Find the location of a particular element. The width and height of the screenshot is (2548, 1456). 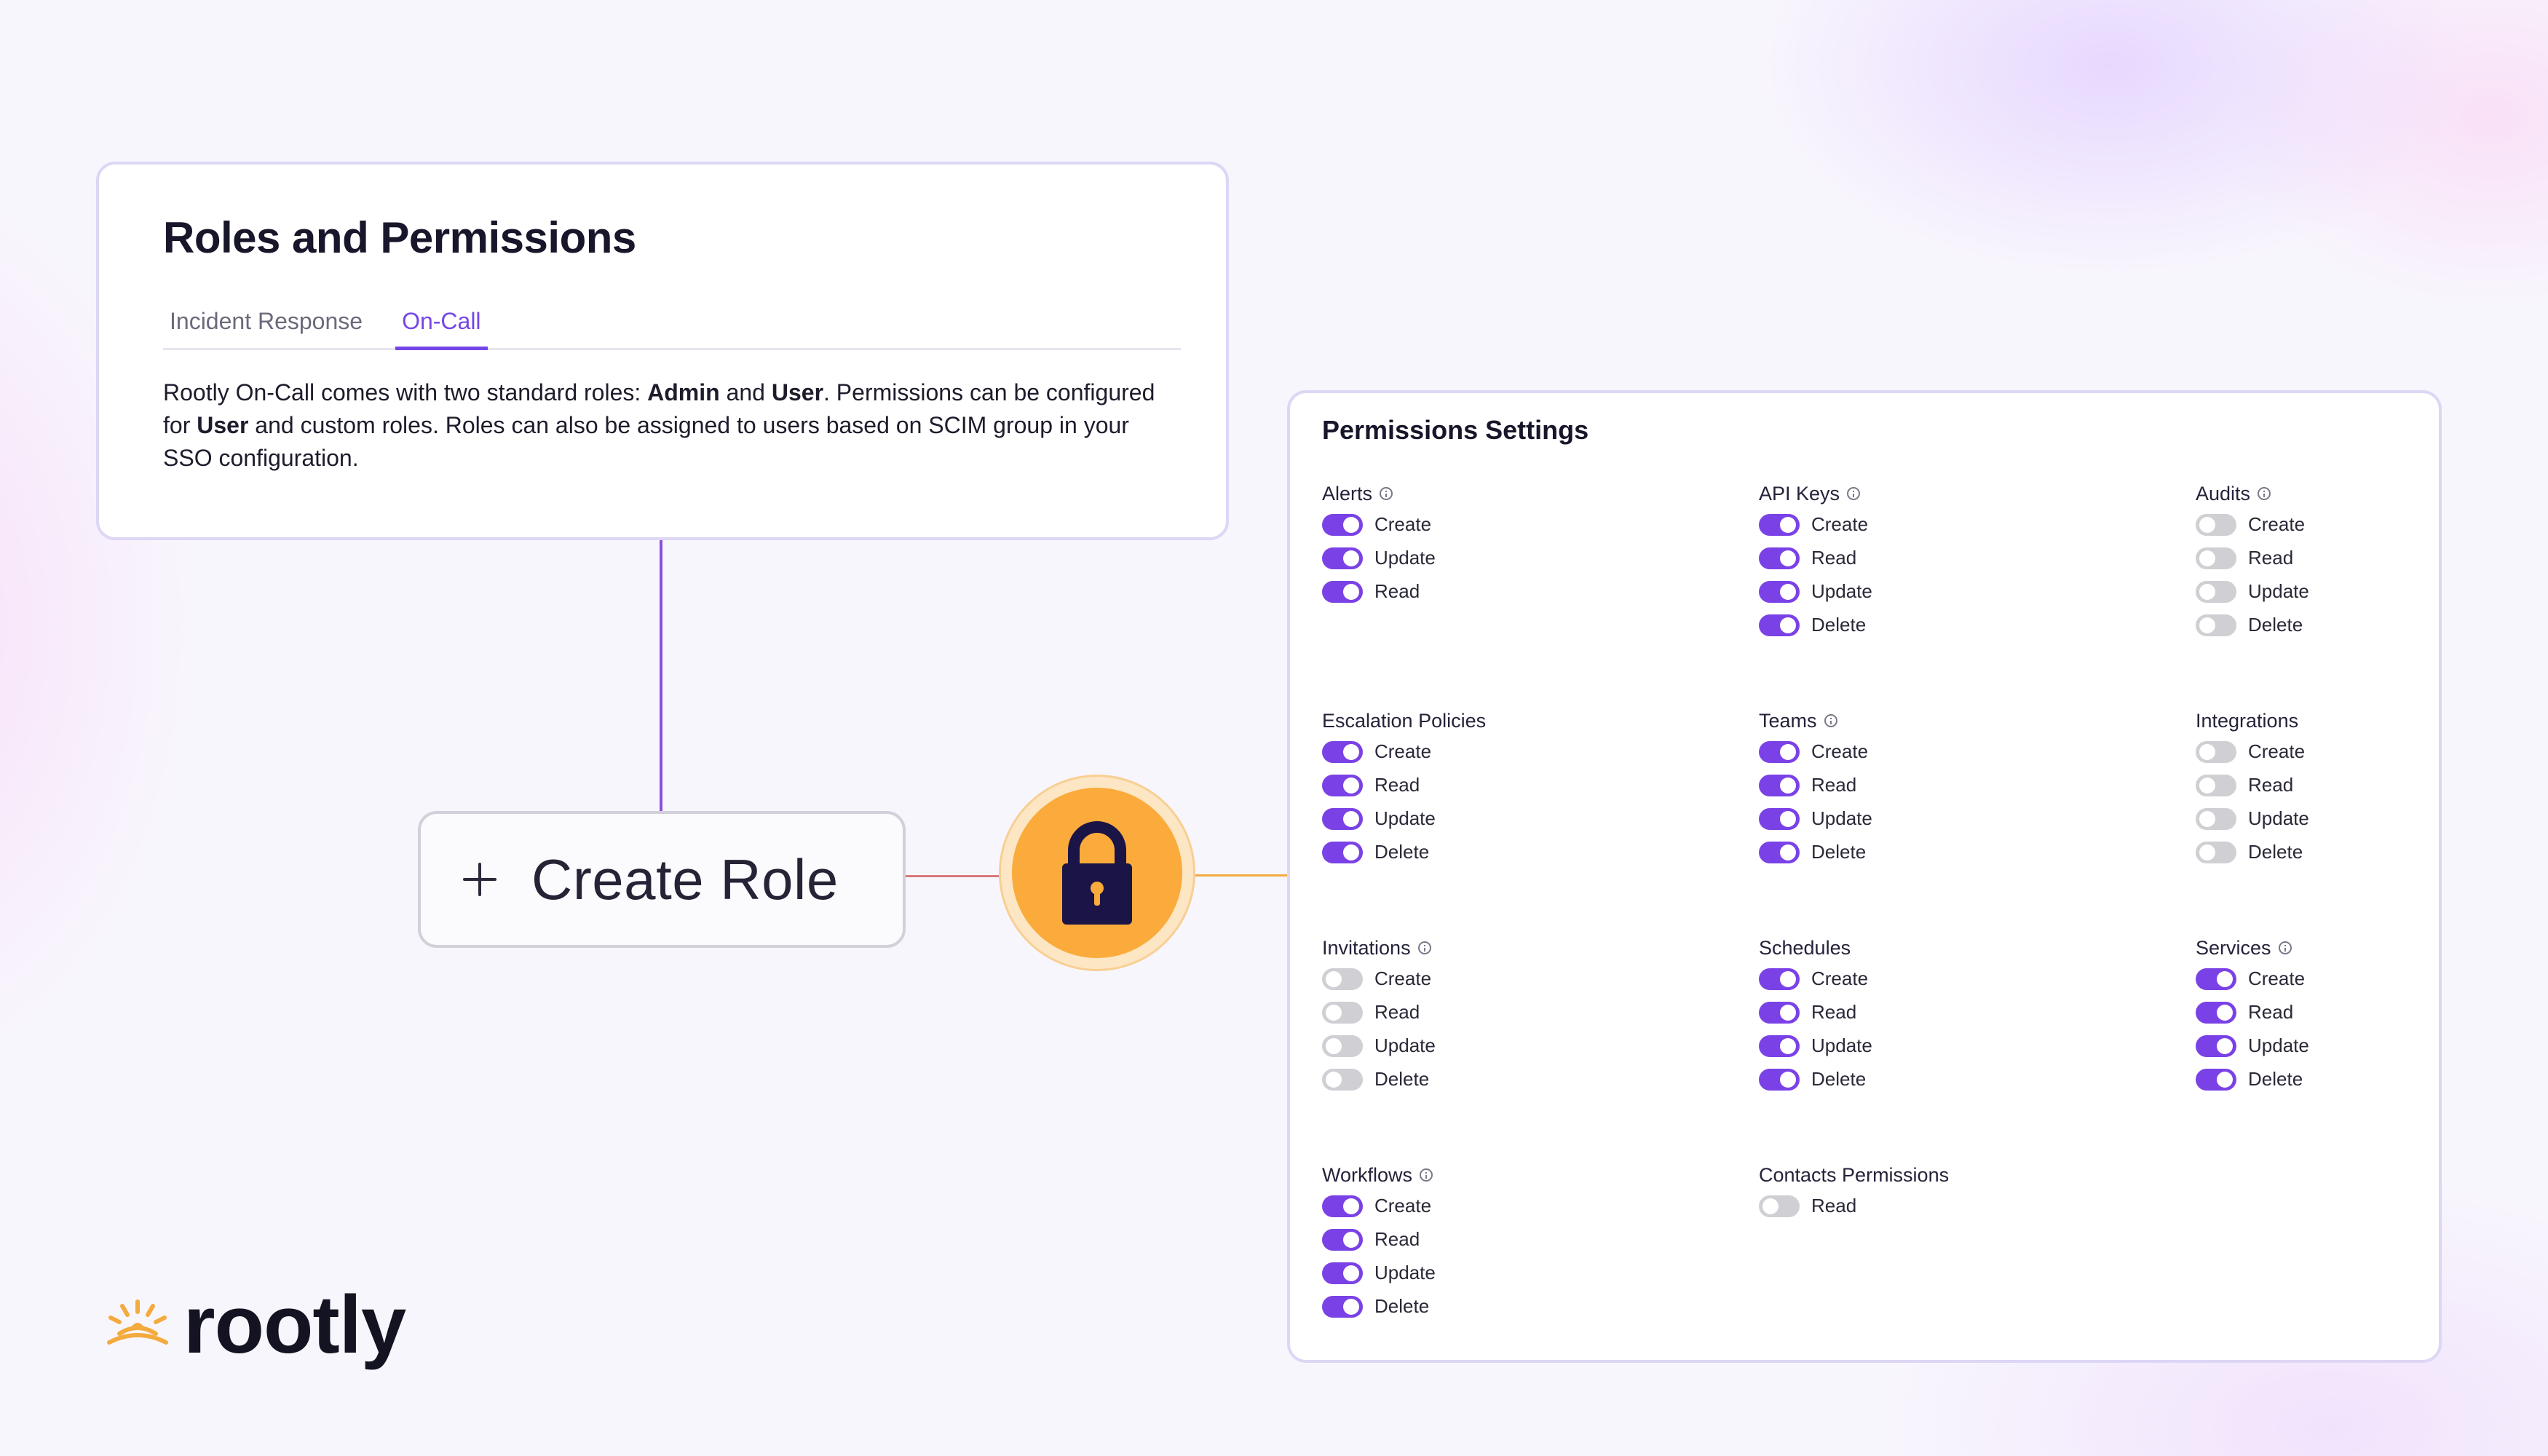

create-role-label: Create Role is located at coordinates (685, 879).